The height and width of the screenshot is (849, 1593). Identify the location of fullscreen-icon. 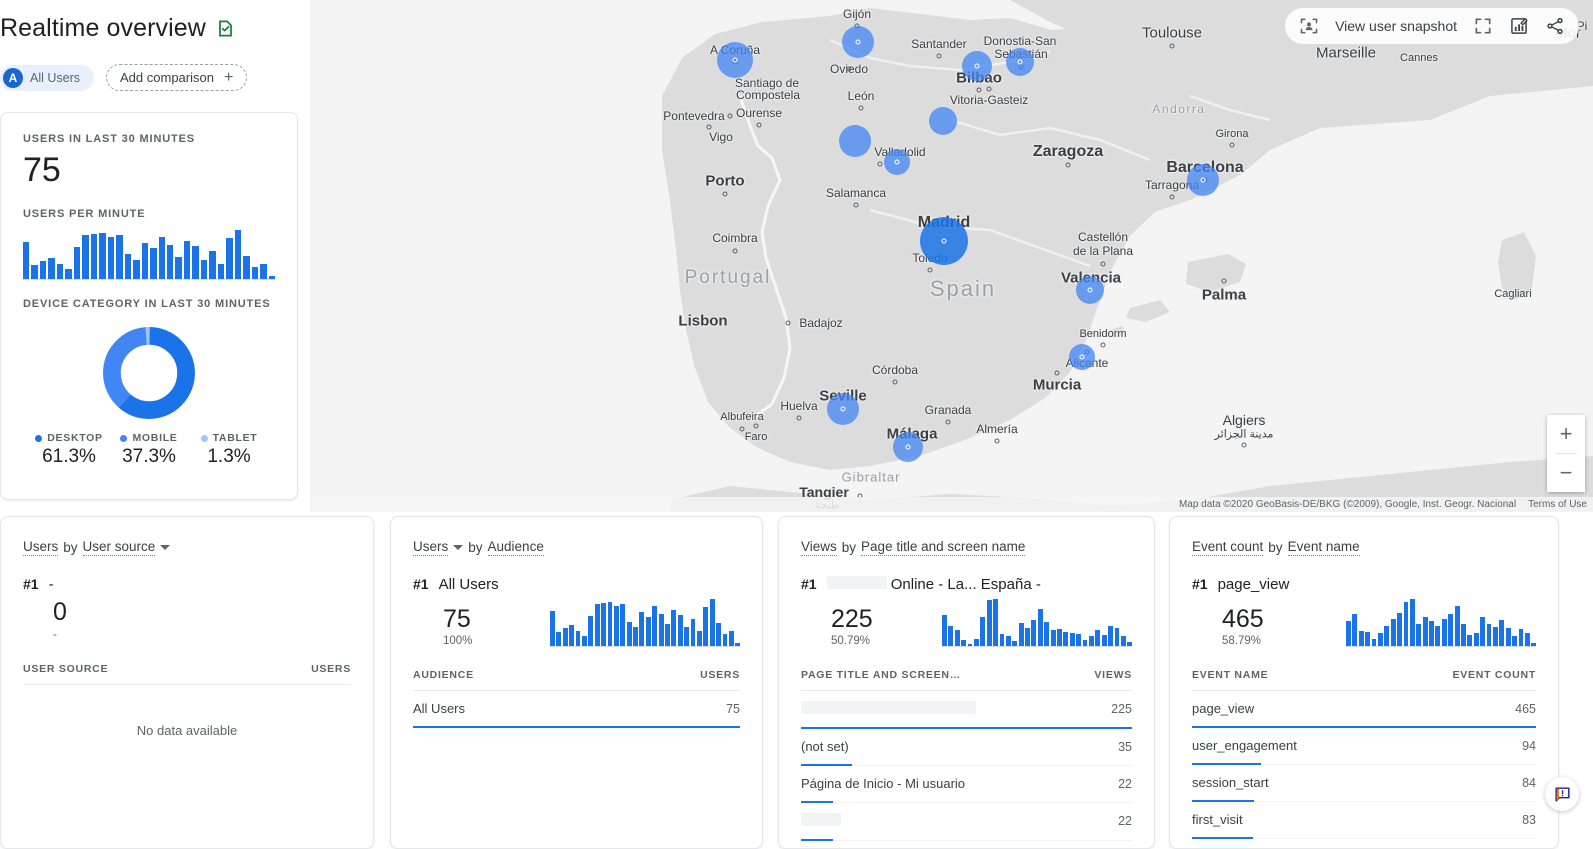
(1483, 26).